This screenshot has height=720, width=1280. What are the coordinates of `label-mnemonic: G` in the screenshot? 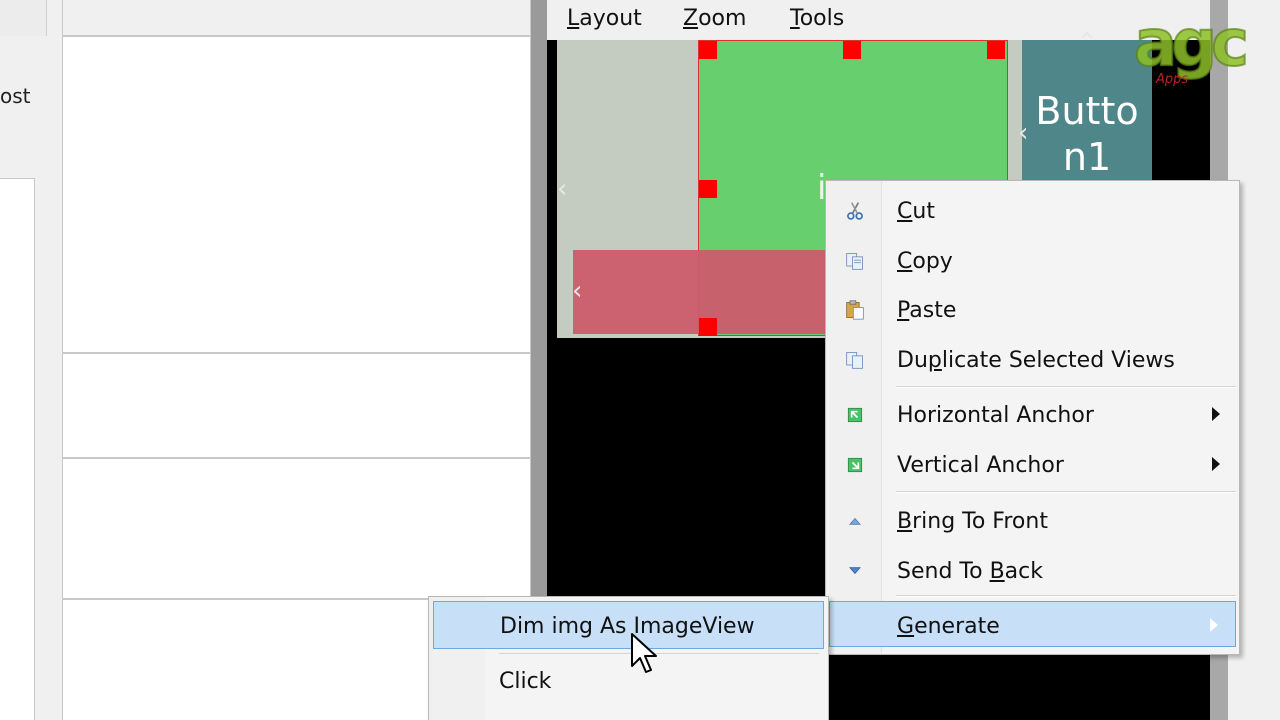 It's located at (906, 626).